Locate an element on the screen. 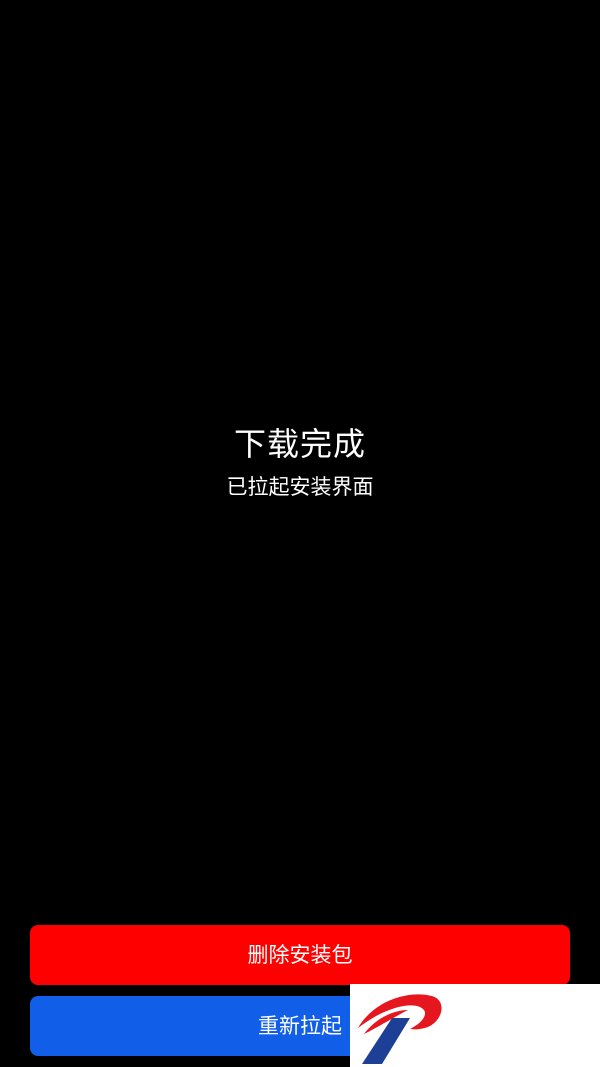  delete-package-button: 删除安装包 is located at coordinates (300, 955).